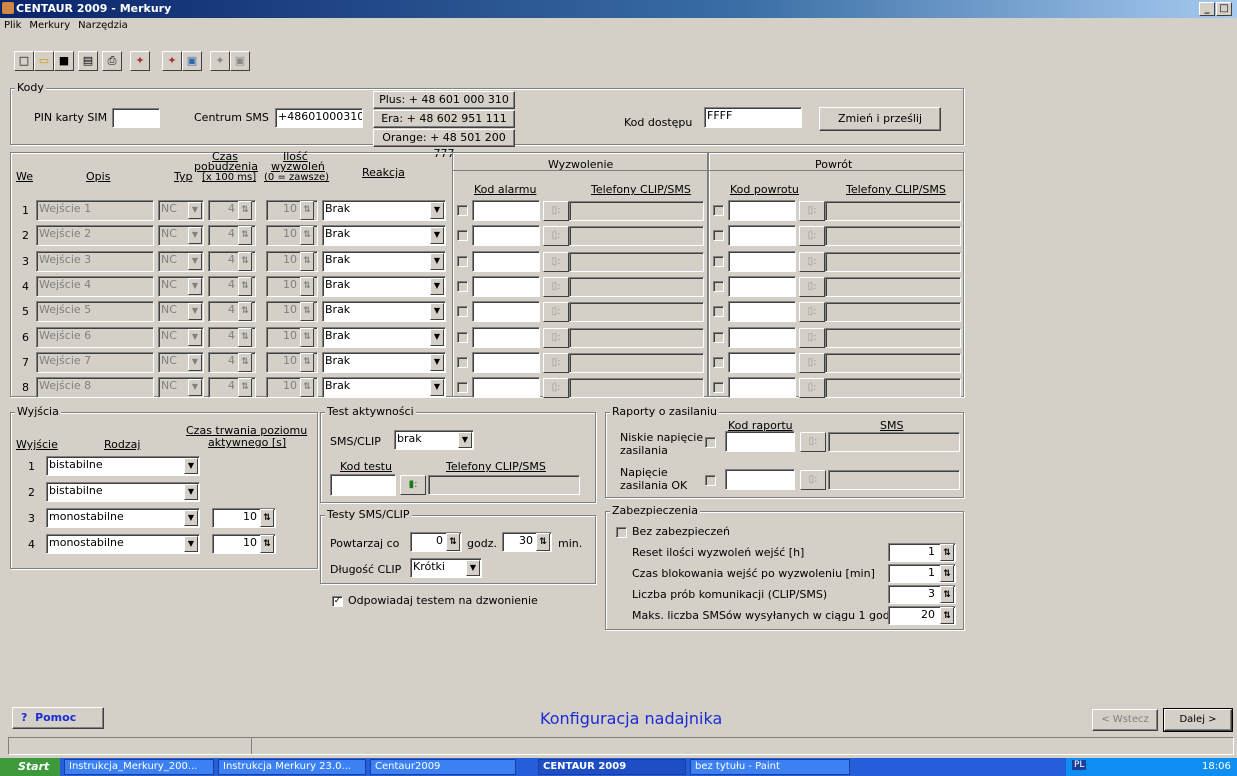 The width and height of the screenshot is (1237, 776). What do you see at coordinates (443, 767) in the screenshot?
I see `task-centaur-folder: Centaur2009` at bounding box center [443, 767].